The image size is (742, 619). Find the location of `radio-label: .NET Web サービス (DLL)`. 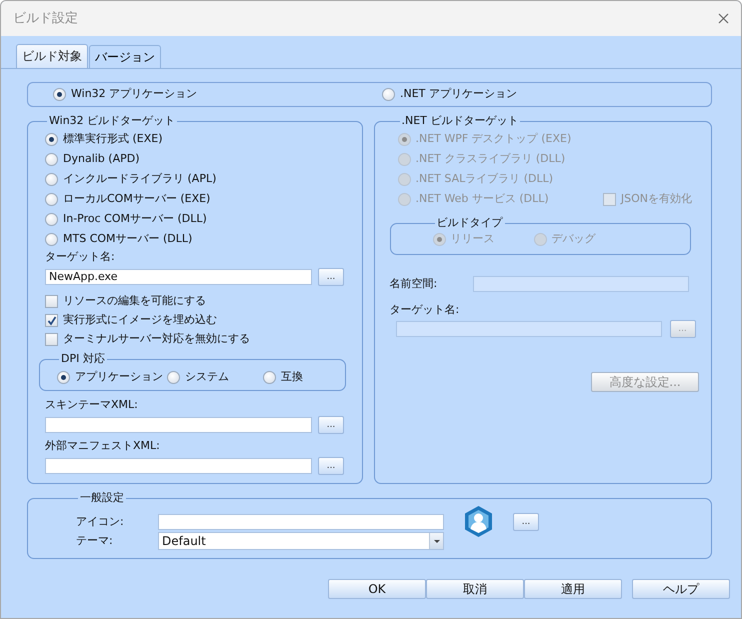

radio-label: .NET Web サービス (DLL) is located at coordinates (482, 198).